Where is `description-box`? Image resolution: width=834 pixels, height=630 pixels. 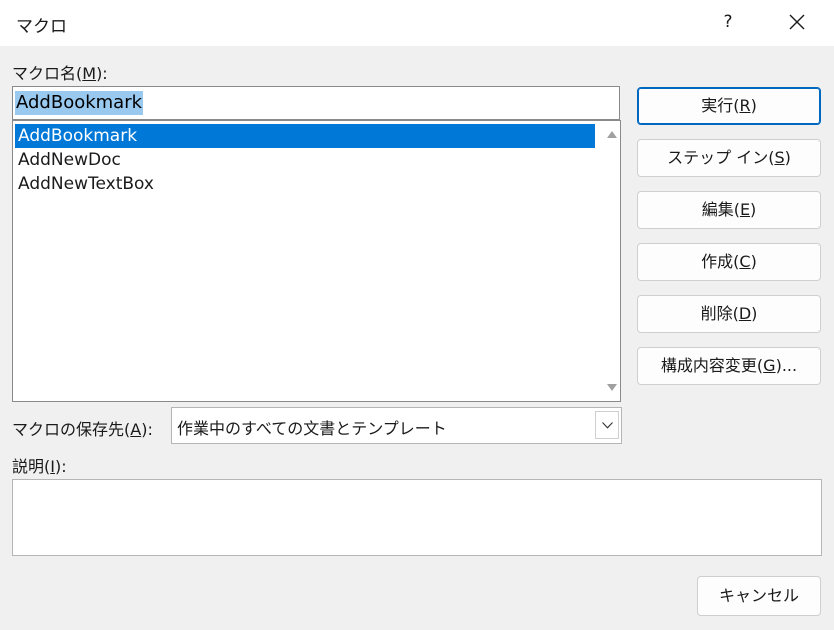 description-box is located at coordinates (417, 517).